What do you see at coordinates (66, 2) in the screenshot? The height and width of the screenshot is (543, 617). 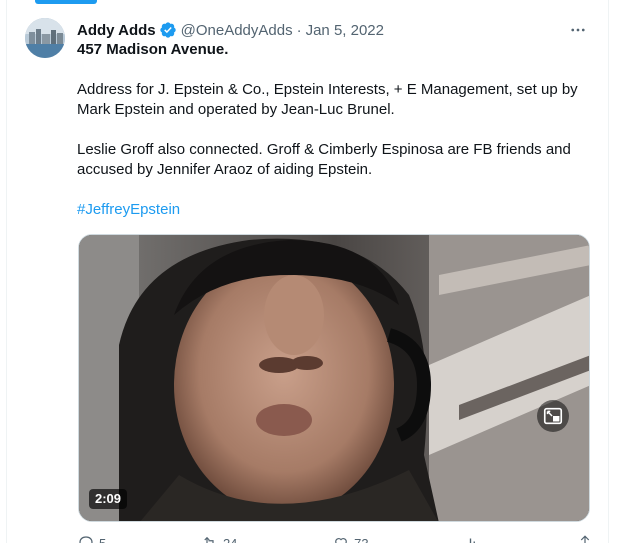 I see `active-tab-indicator` at bounding box center [66, 2].